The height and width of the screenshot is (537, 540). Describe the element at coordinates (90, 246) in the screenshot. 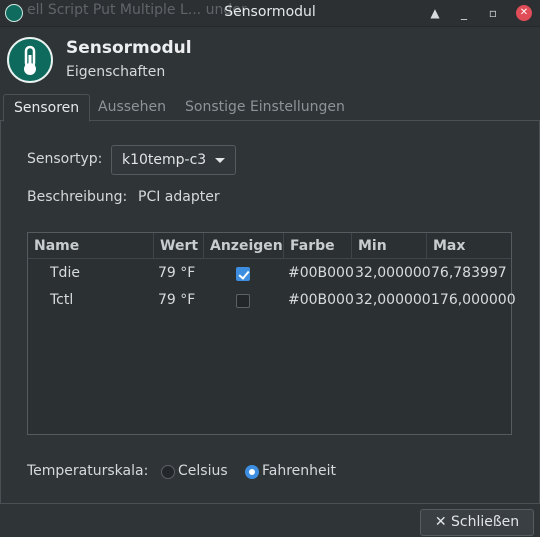

I see `column-header-name: Name` at that location.